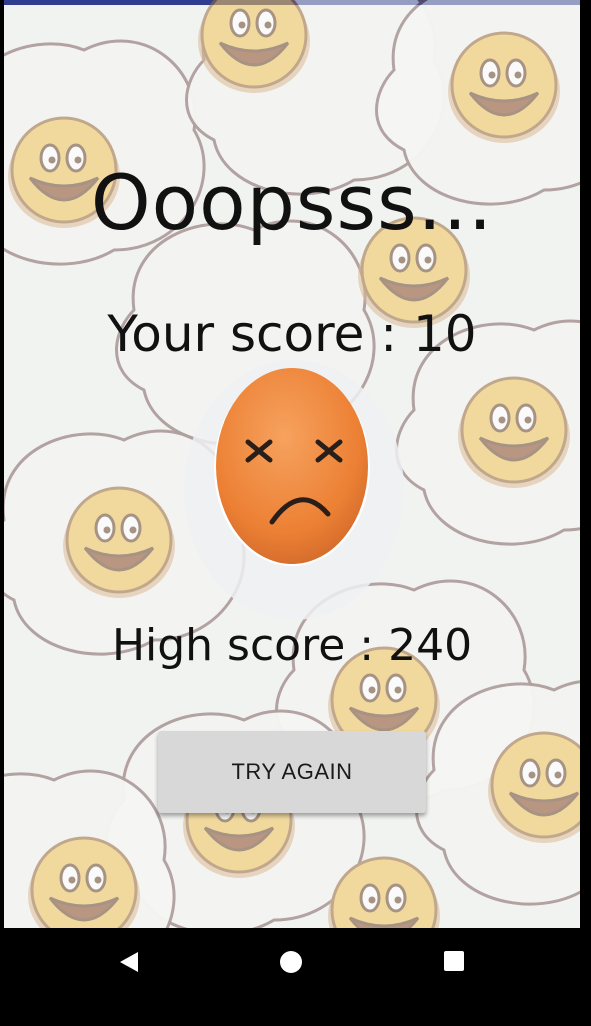  Describe the element at coordinates (455, 962) in the screenshot. I see `recents-square-icon` at that location.